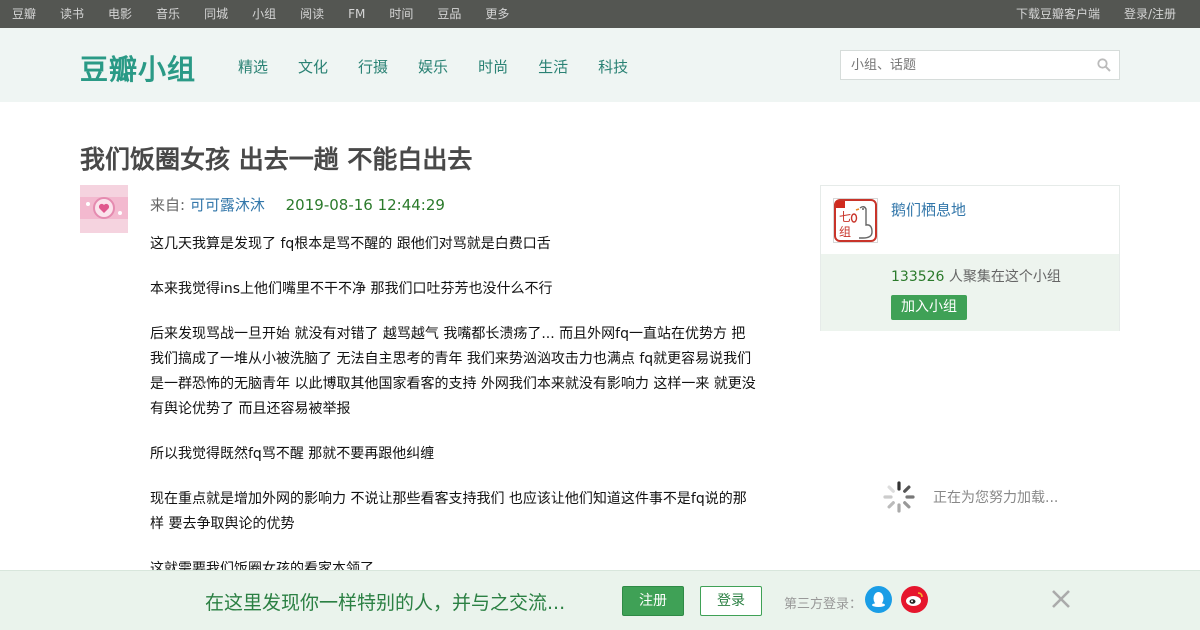 The width and height of the screenshot is (1200, 630). What do you see at coordinates (350, 244) in the screenshot?
I see `post-paragraph: 这几天我算是发现了 fq根本是骂不醒的 跟他们对骂就是白费口舌` at bounding box center [350, 244].